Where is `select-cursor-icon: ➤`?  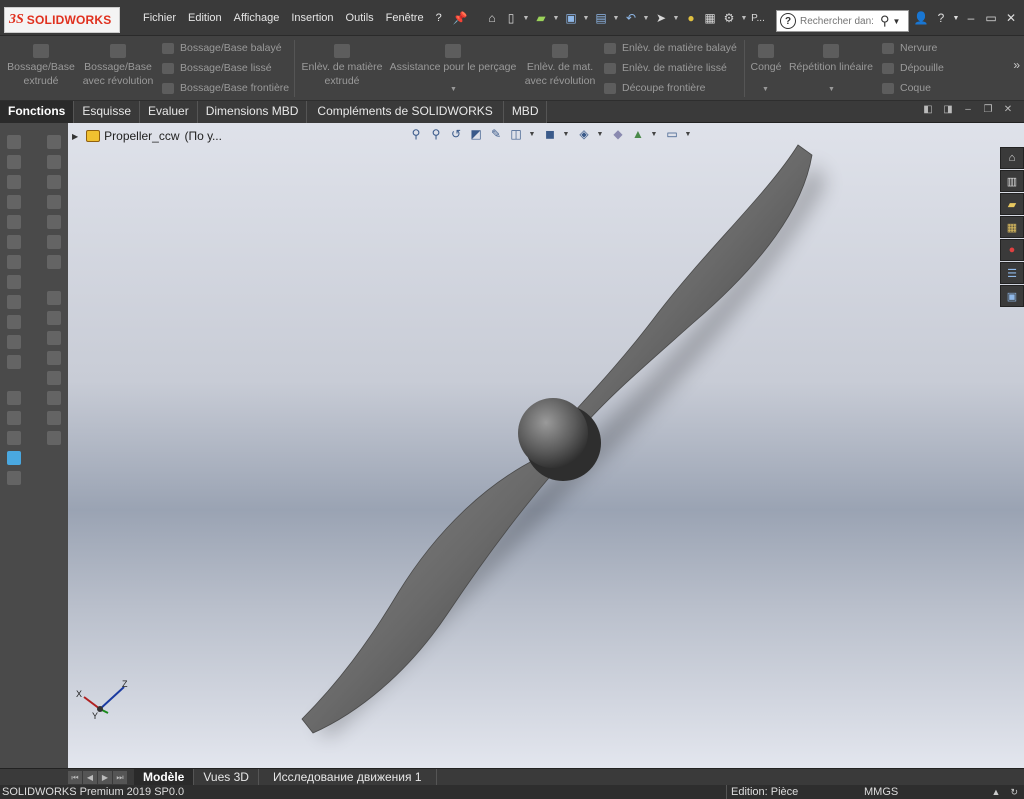 select-cursor-icon: ➤ is located at coordinates (661, 18).